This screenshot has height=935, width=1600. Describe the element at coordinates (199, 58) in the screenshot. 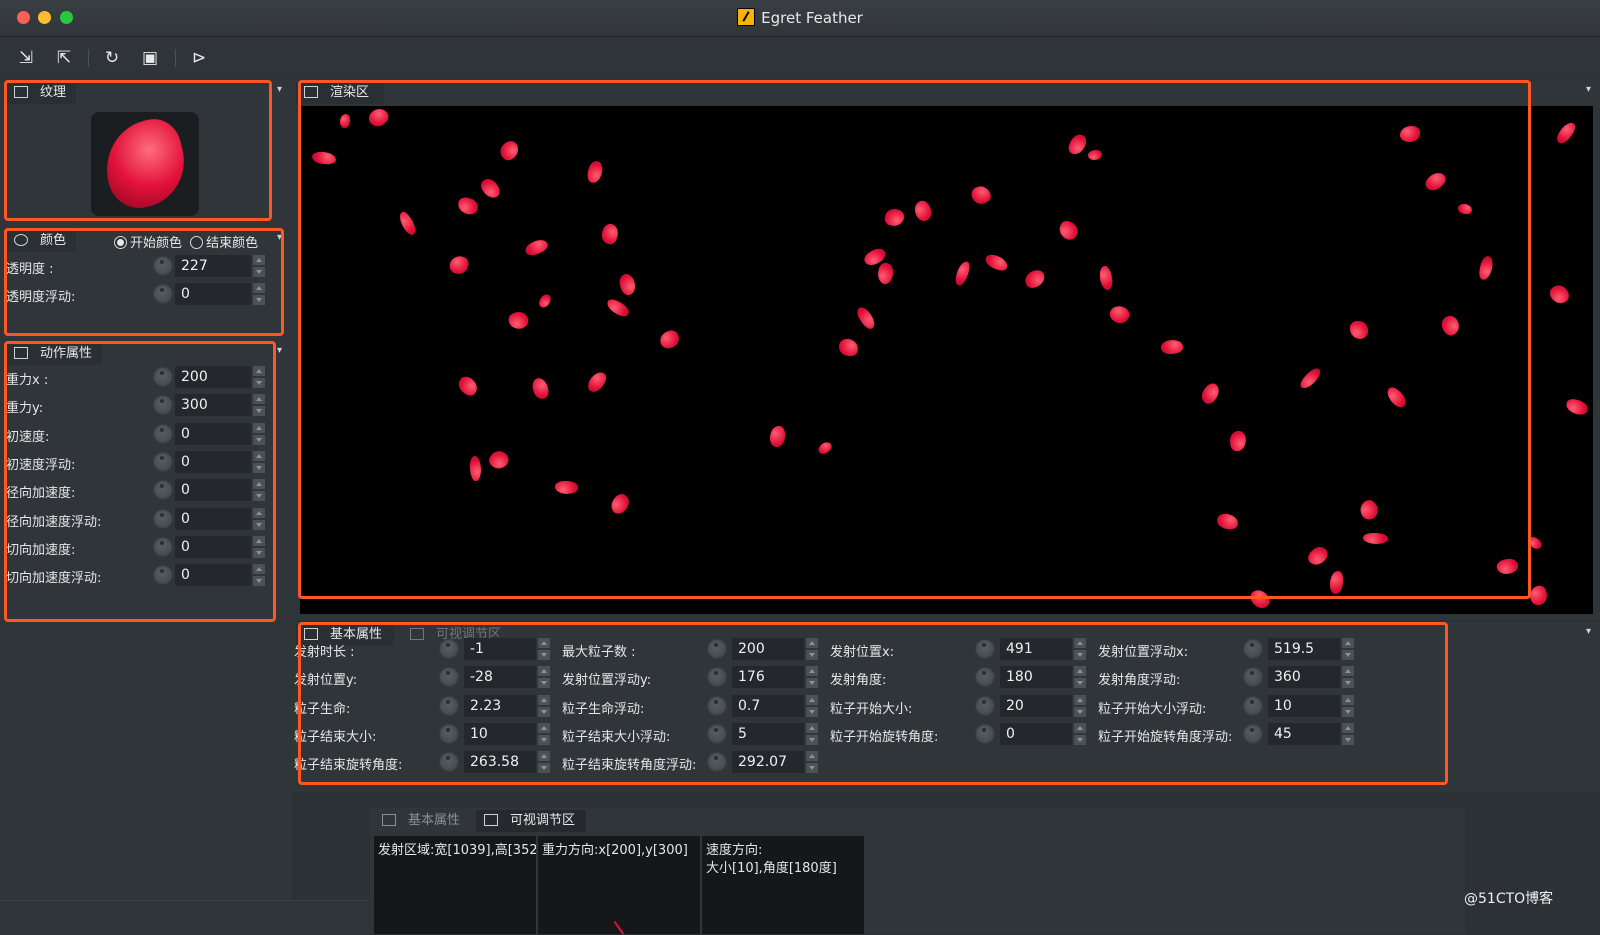

I see `play-icon: ⊳` at that location.